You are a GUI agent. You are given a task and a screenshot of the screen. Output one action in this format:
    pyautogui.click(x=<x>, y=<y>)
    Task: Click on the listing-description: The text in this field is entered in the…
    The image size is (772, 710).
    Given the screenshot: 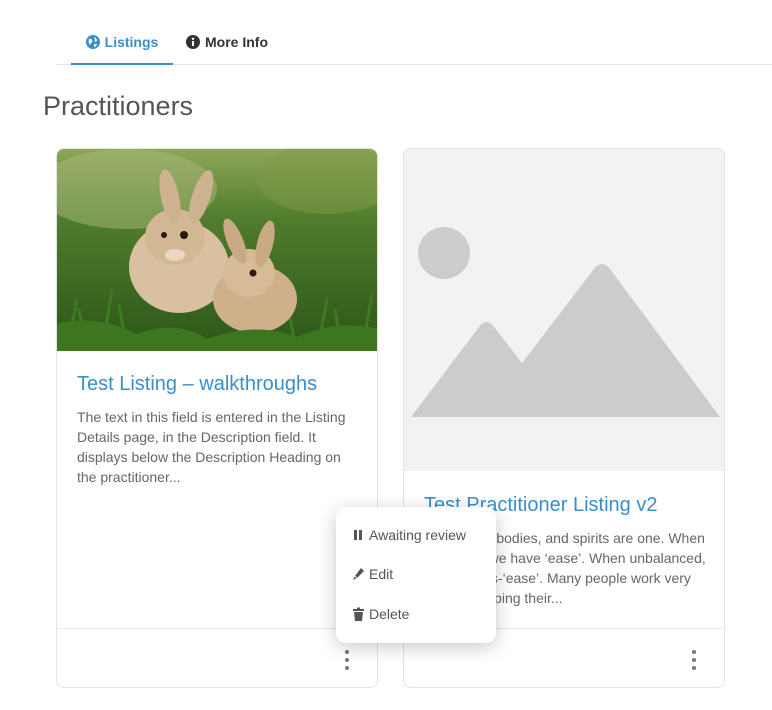 What is the action you would take?
    pyautogui.click(x=211, y=447)
    